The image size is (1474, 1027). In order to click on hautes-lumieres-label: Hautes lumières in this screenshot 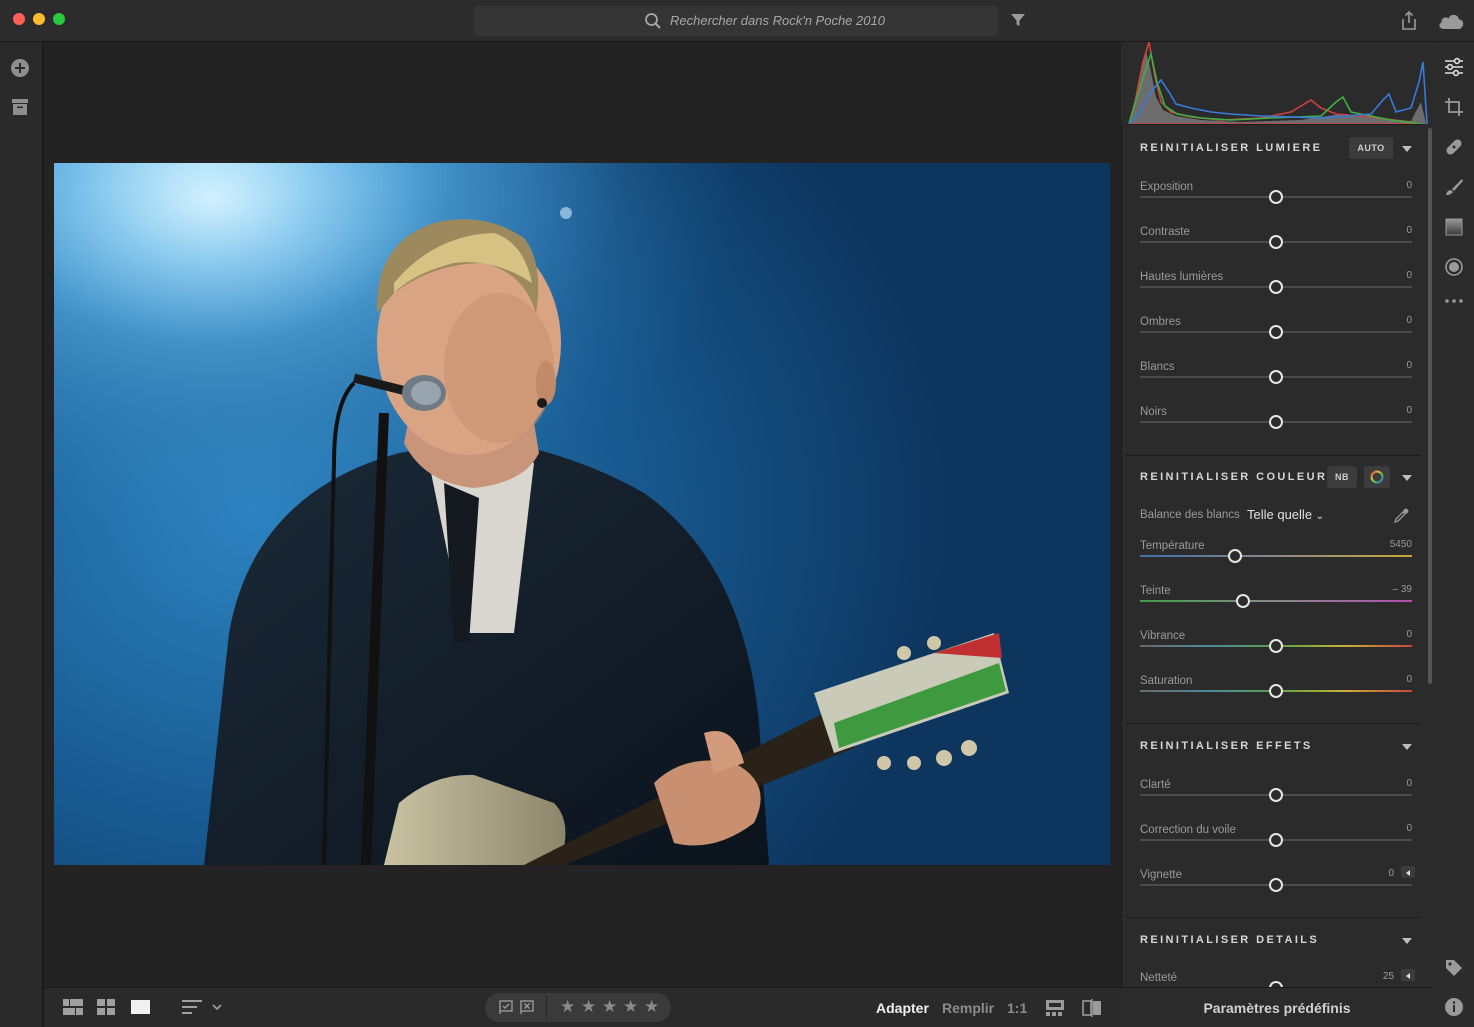, I will do `click(1182, 277)`.